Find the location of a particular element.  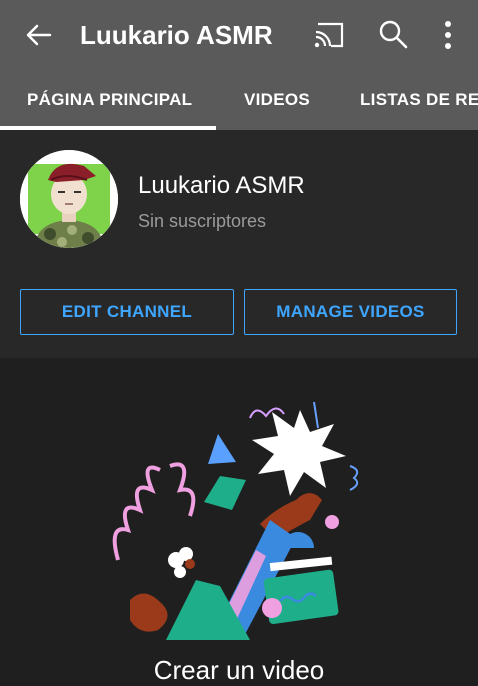

channel-avatar is located at coordinates (69, 199).